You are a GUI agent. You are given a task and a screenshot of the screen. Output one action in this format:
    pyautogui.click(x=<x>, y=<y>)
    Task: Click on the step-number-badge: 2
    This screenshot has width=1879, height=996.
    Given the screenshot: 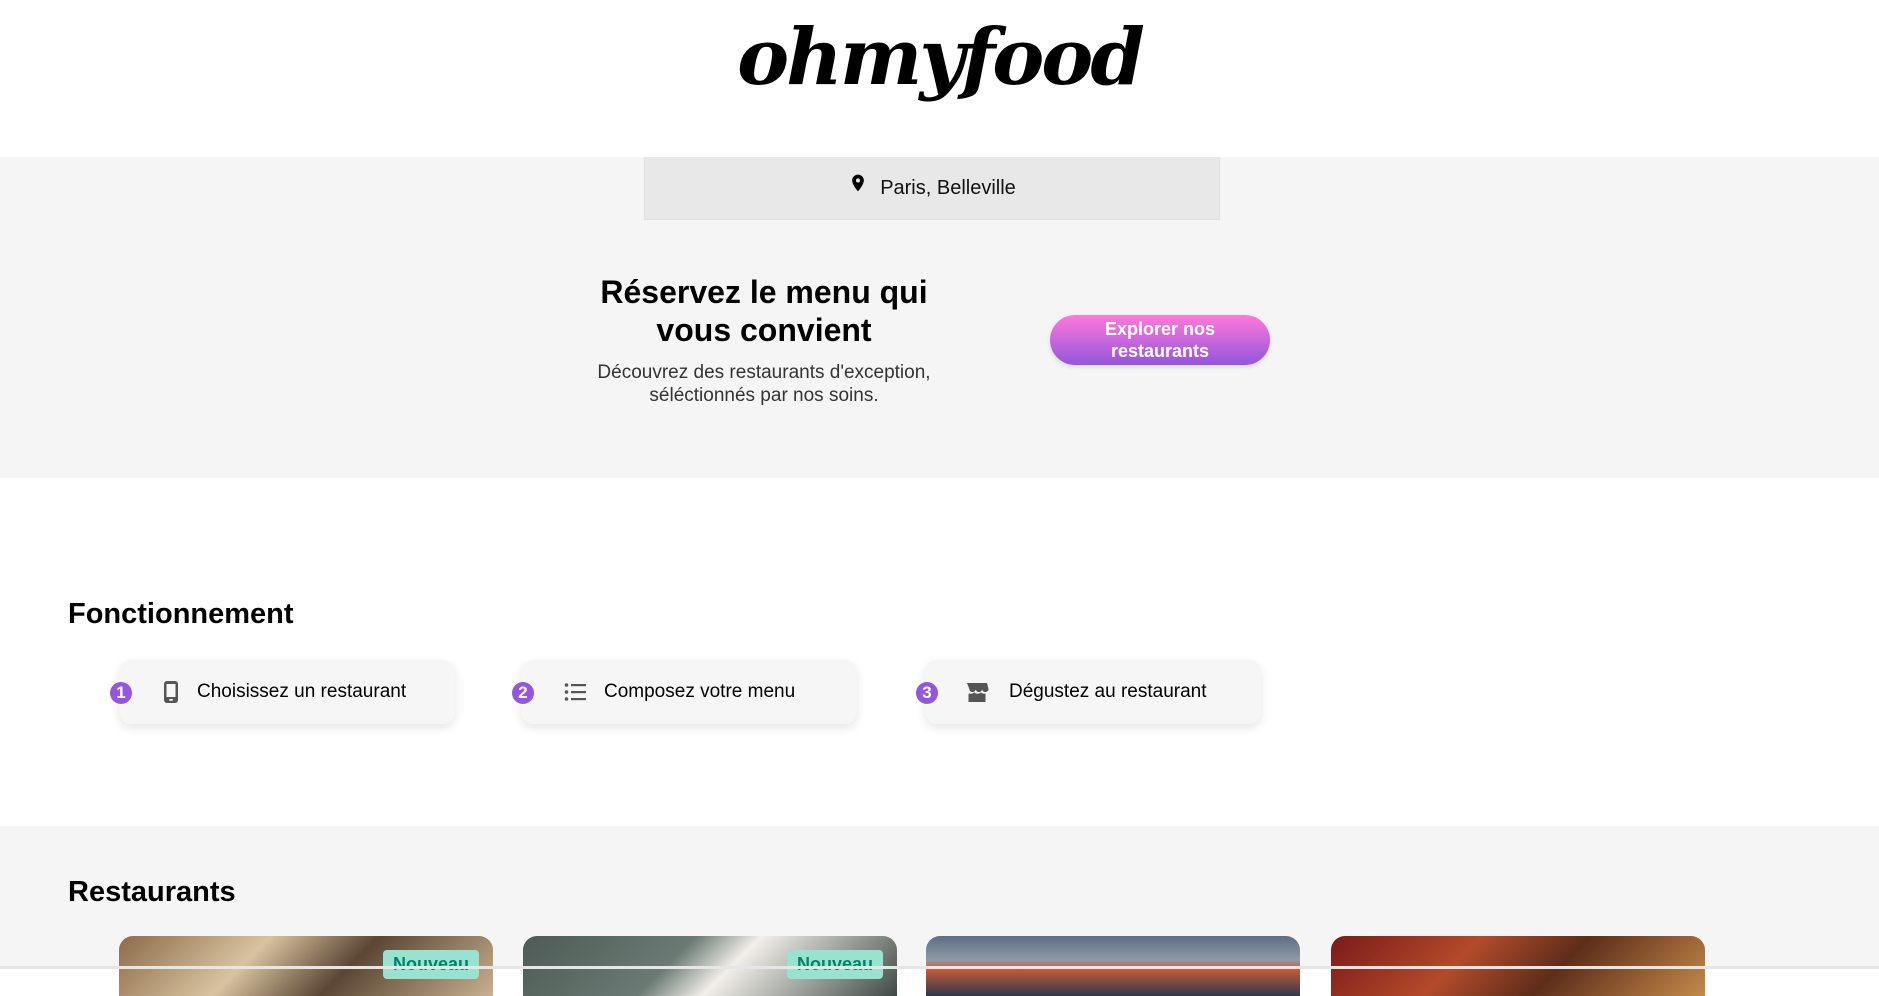 What is the action you would take?
    pyautogui.click(x=523, y=693)
    